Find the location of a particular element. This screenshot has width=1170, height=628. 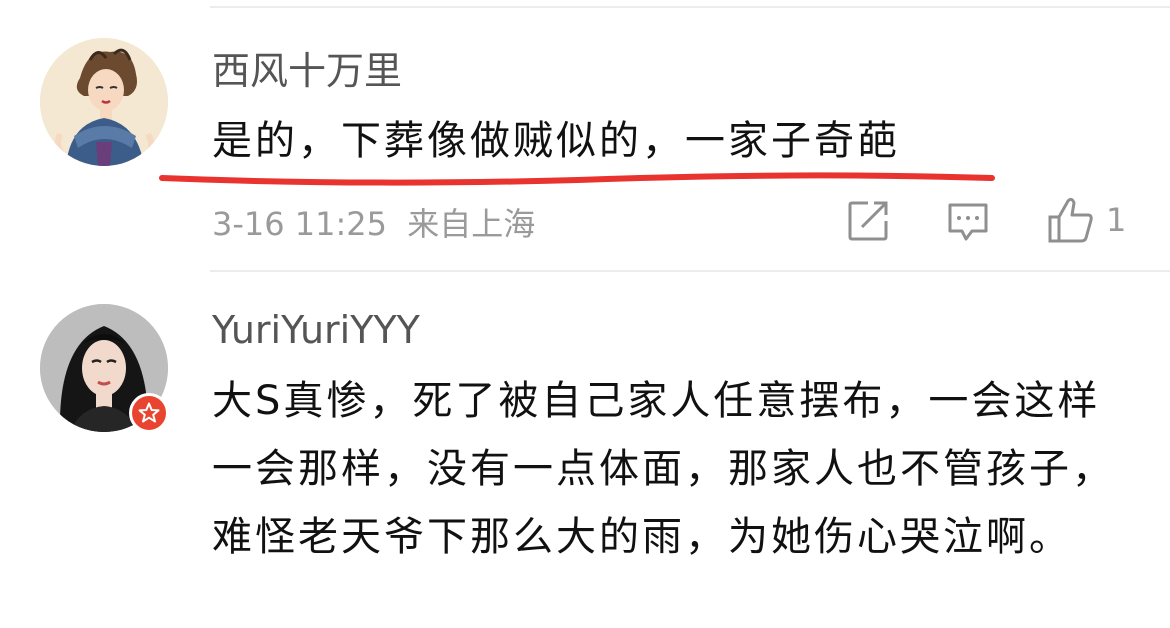

reply-button is located at coordinates (968, 221).